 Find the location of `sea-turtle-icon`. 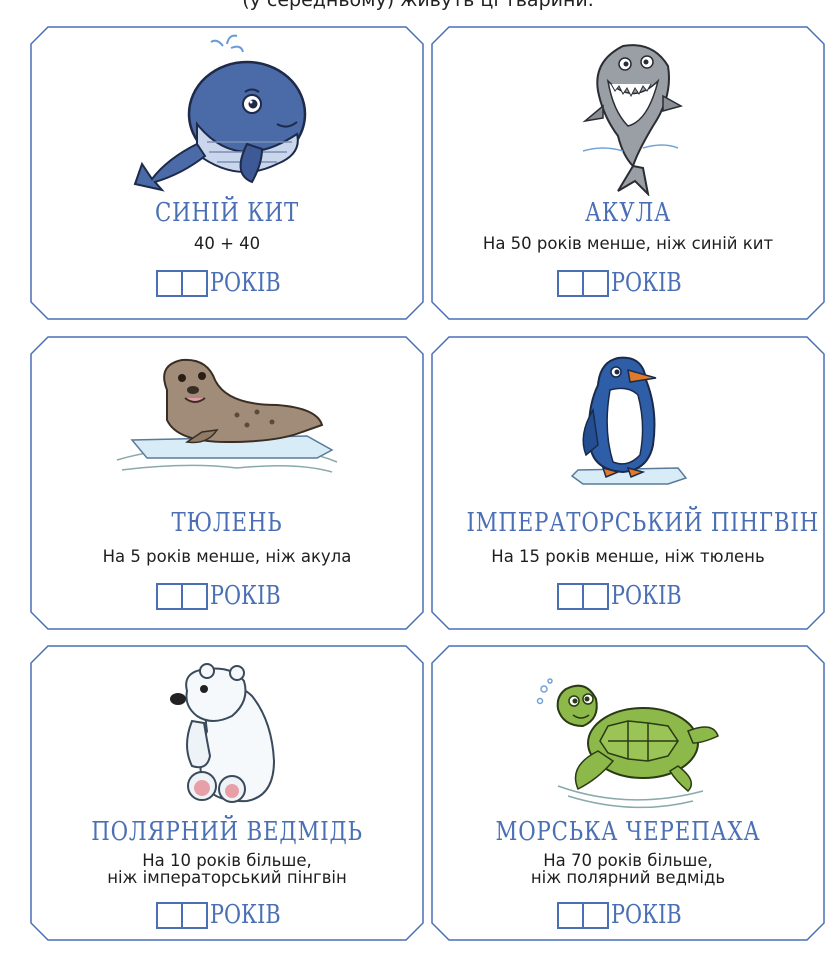

sea-turtle-icon is located at coordinates (627, 743).